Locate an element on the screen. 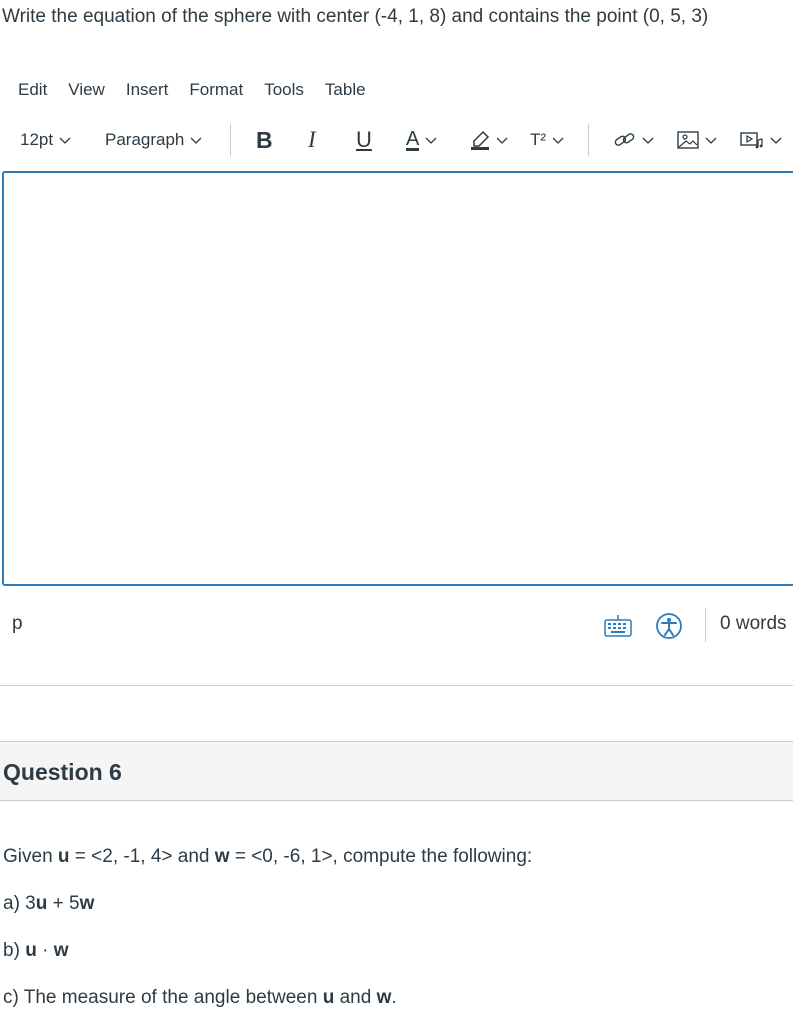 The width and height of the screenshot is (793, 1024). italic-label: I is located at coordinates (312, 139).